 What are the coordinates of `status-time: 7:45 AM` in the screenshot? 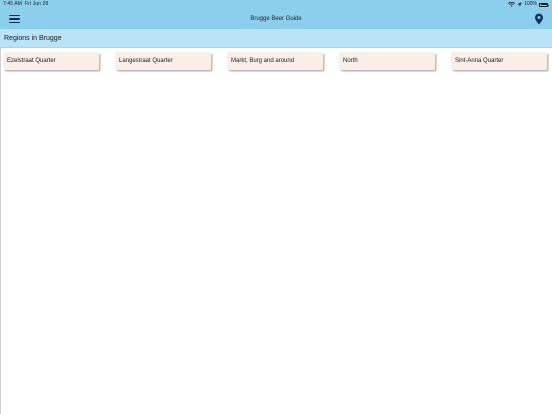 It's located at (13, 4).